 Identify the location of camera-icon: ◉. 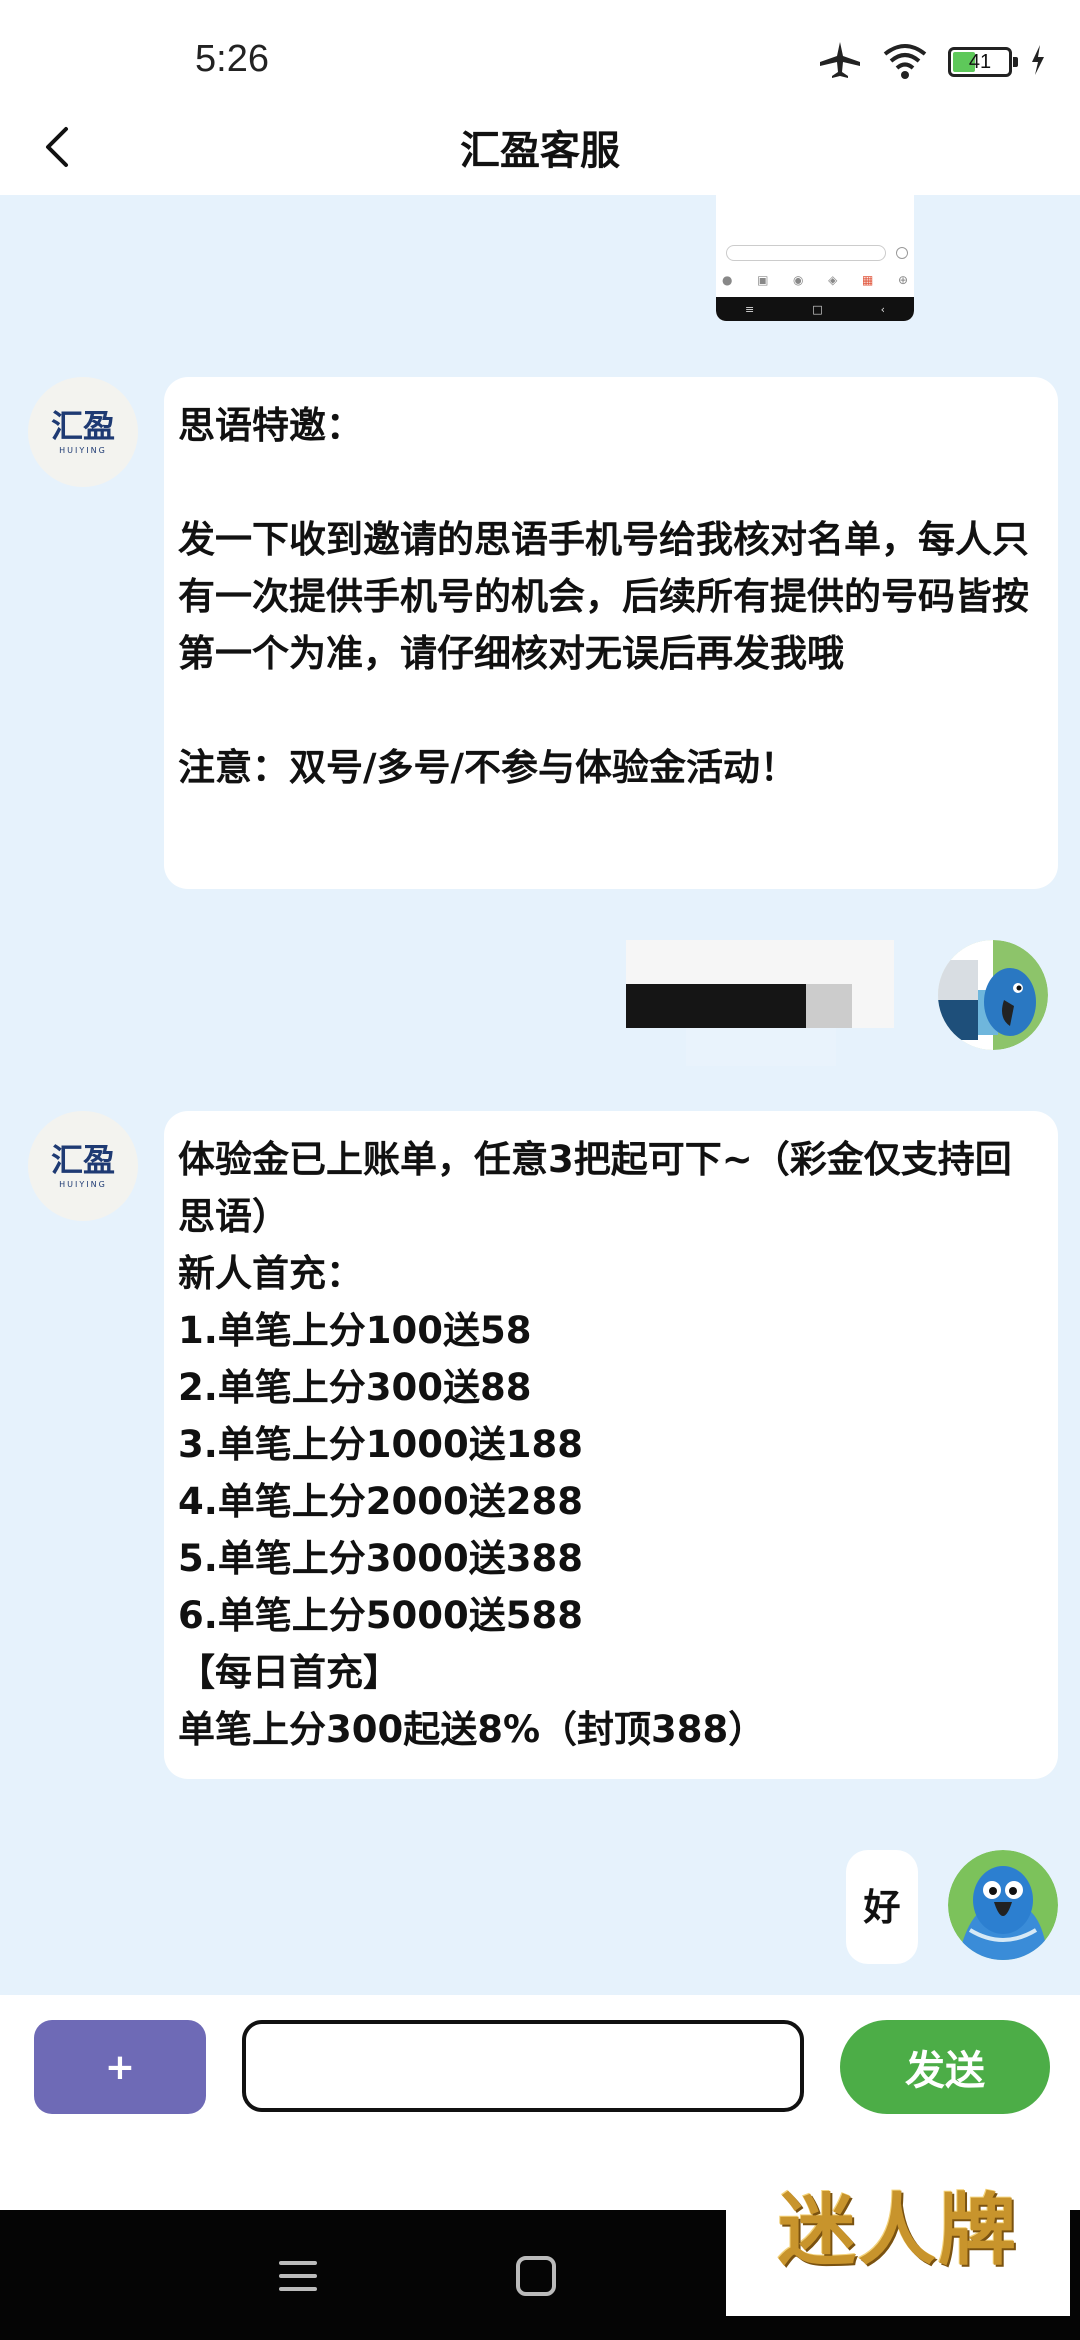
(798, 280).